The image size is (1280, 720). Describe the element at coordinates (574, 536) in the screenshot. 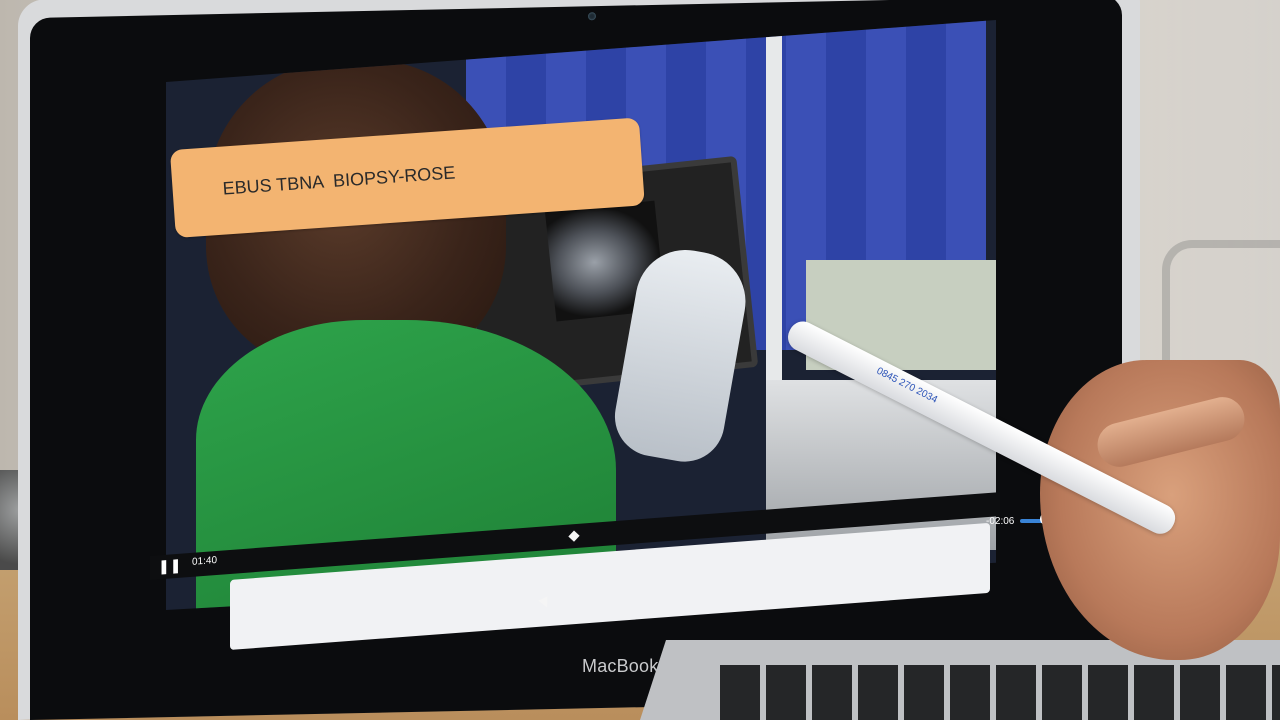

I see `scrub-handle` at that location.